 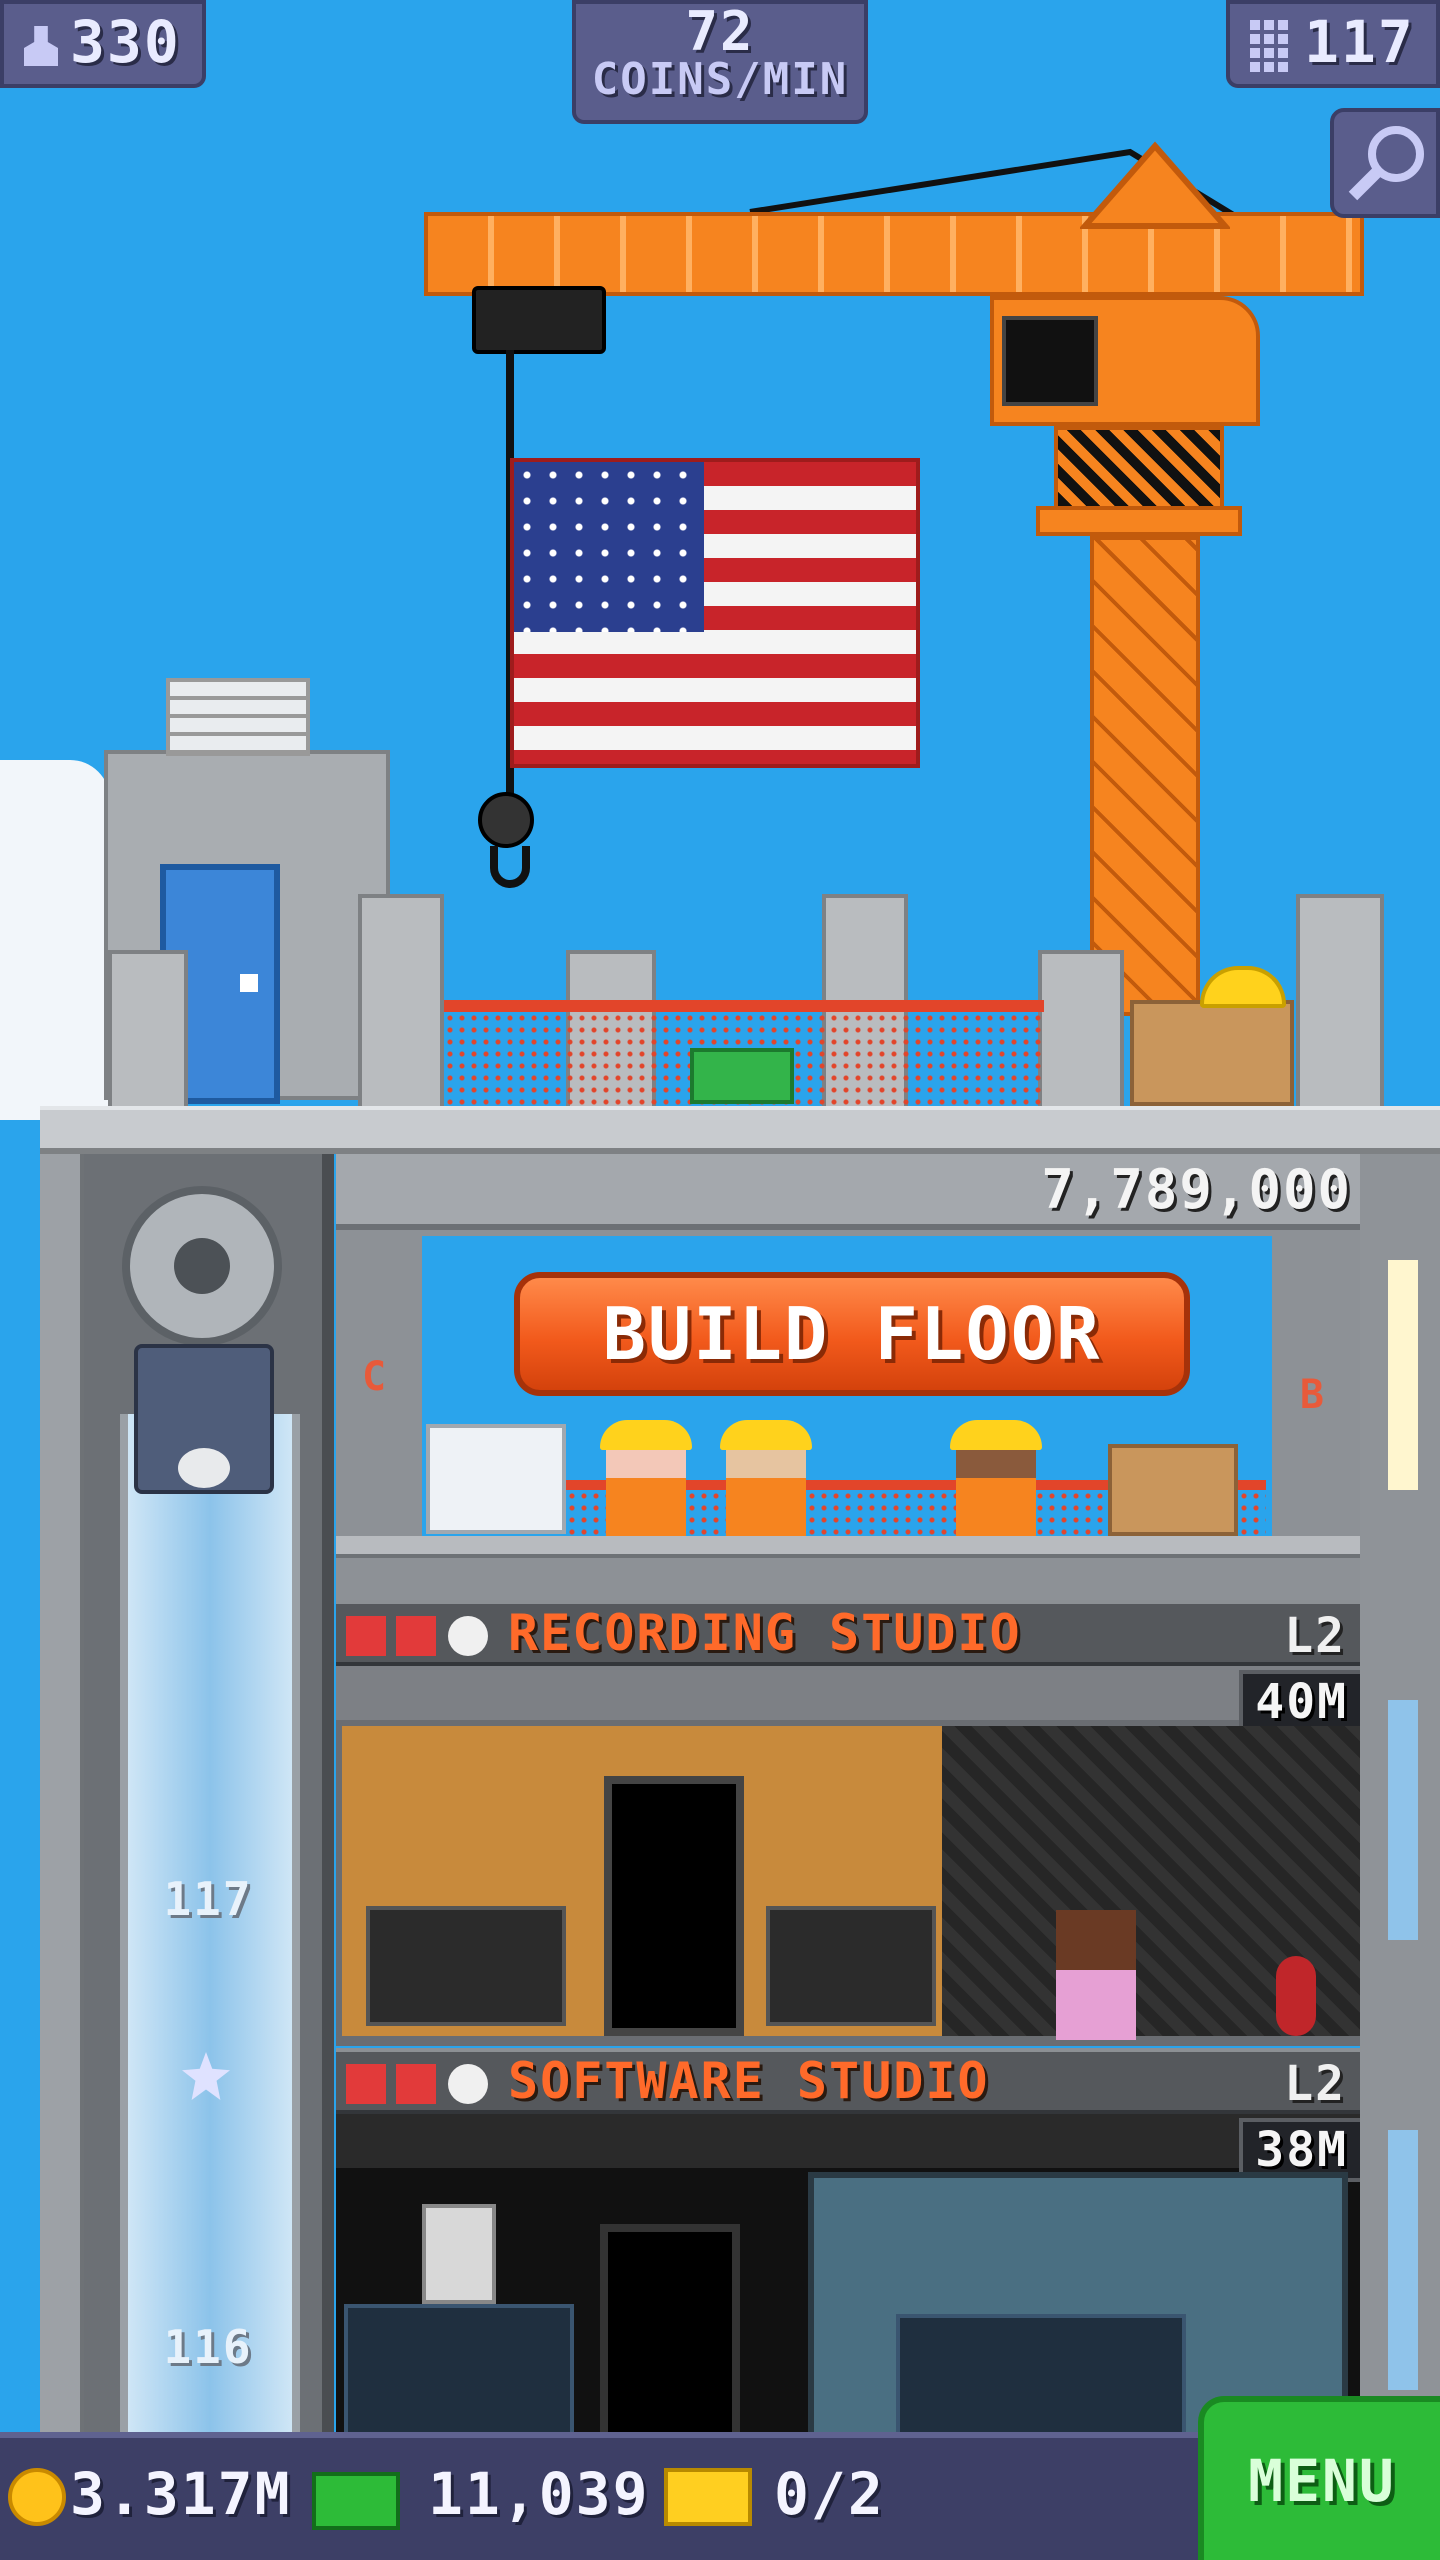 I want to click on floor-banner-software-studio: SOFTWARE STUDIO L2, so click(x=848, y=2081).